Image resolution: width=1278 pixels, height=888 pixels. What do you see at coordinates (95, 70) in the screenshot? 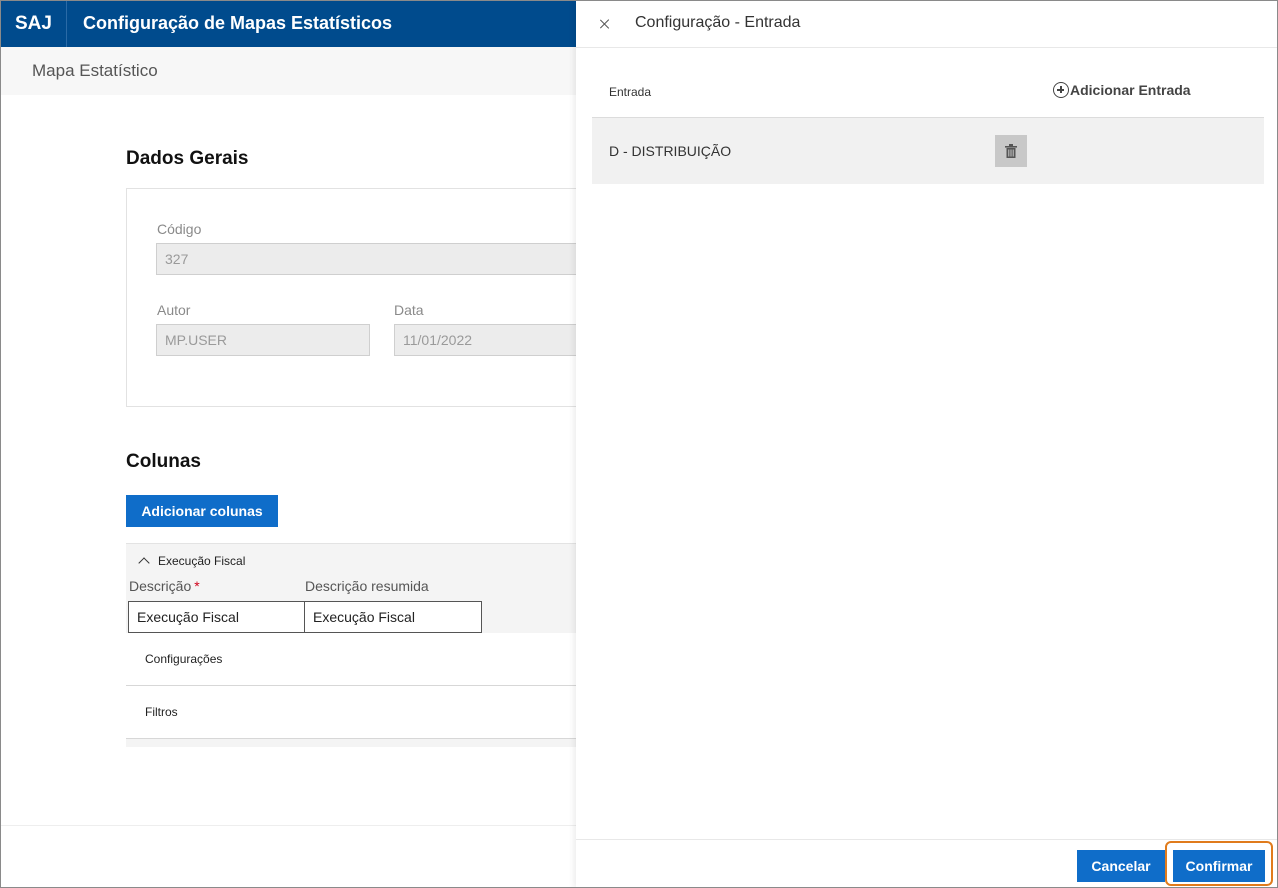
I see `breadcrumb-current: Mapa Estatístico` at bounding box center [95, 70].